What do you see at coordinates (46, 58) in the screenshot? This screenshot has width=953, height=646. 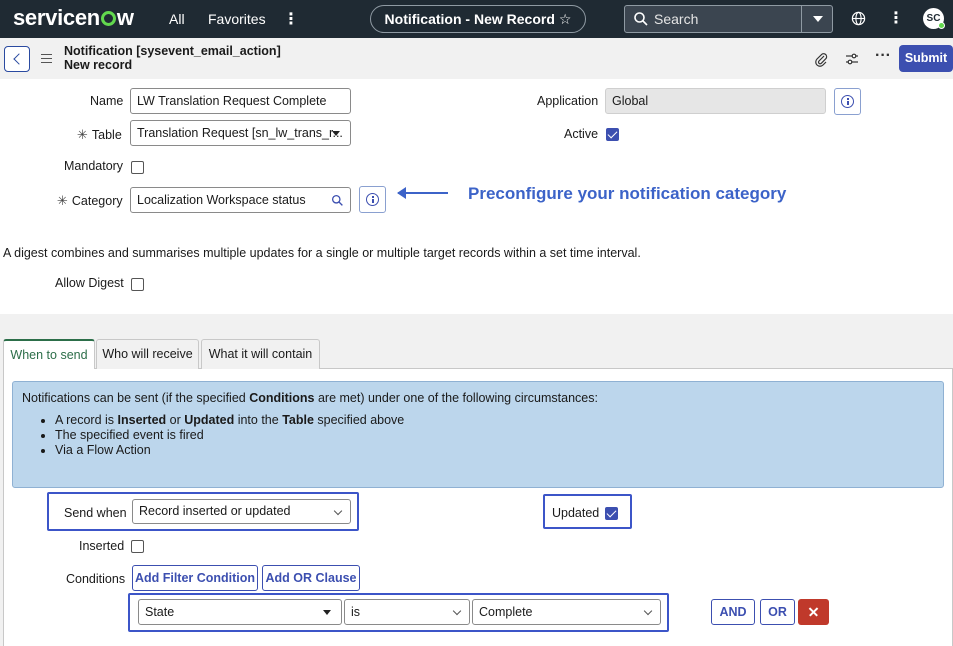 I see `form-context-menu-icon` at bounding box center [46, 58].